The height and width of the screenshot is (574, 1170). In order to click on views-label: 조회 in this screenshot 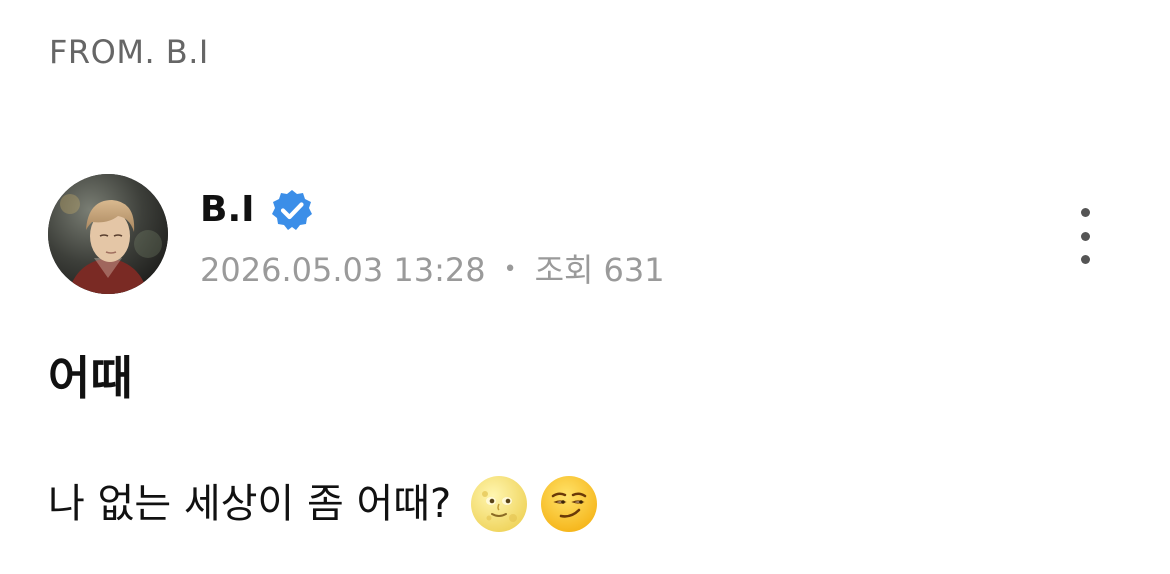, I will do `click(564, 270)`.